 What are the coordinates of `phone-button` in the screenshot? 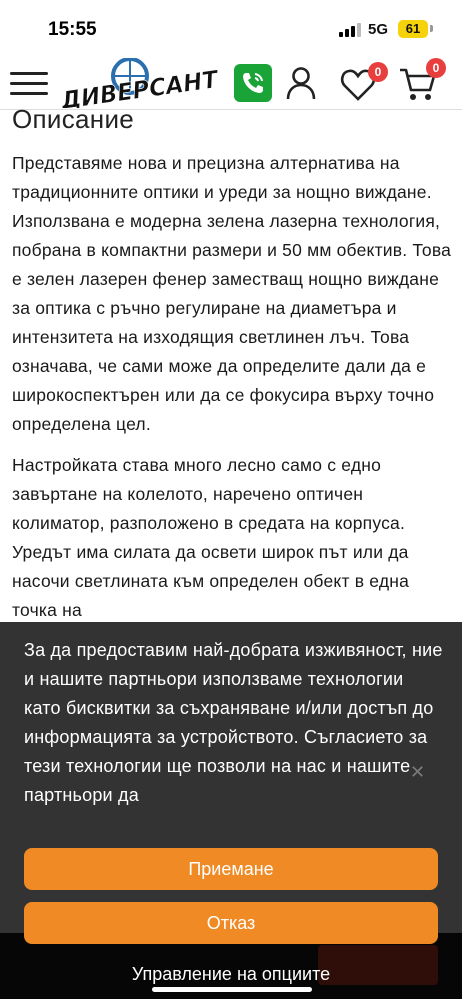 It's located at (253, 83).